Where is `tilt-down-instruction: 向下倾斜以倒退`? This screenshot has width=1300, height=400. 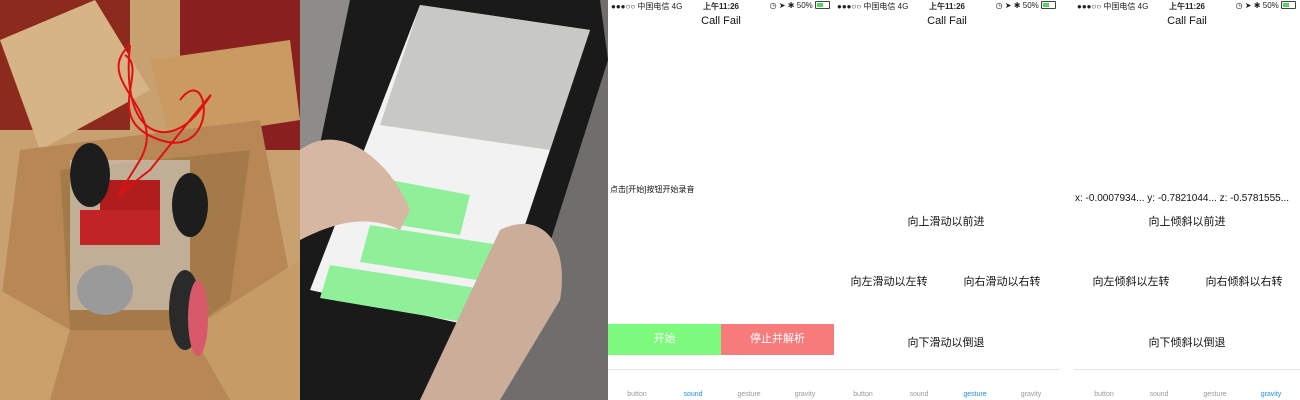
tilt-down-instruction: 向下倾斜以倒退 is located at coordinates (1187, 343).